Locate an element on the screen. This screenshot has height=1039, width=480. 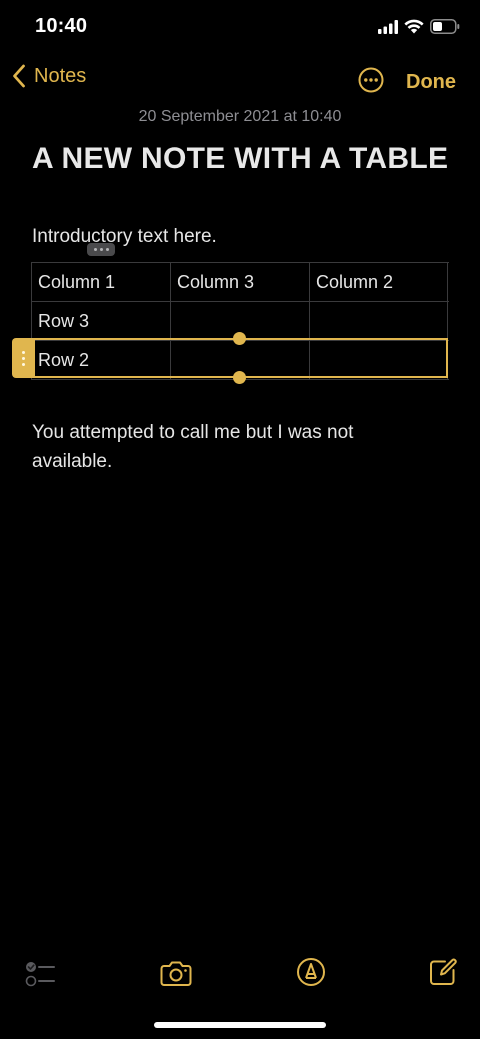
compose-button is located at coordinates (443, 974).